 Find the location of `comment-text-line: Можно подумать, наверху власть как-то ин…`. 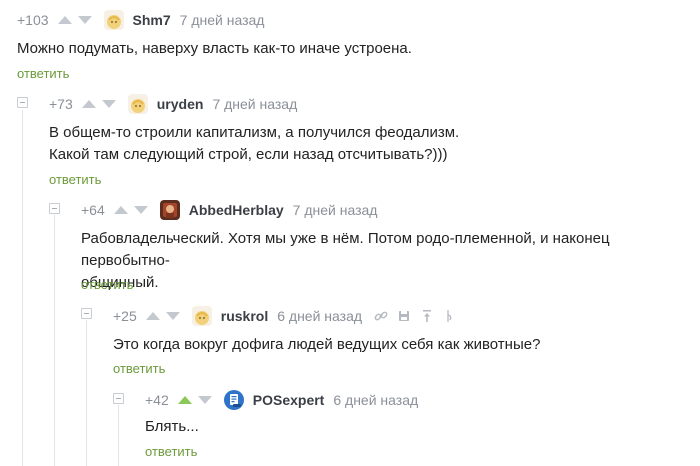

comment-text-line: Можно подумать, наверху власть как-то ин… is located at coordinates (214, 48).